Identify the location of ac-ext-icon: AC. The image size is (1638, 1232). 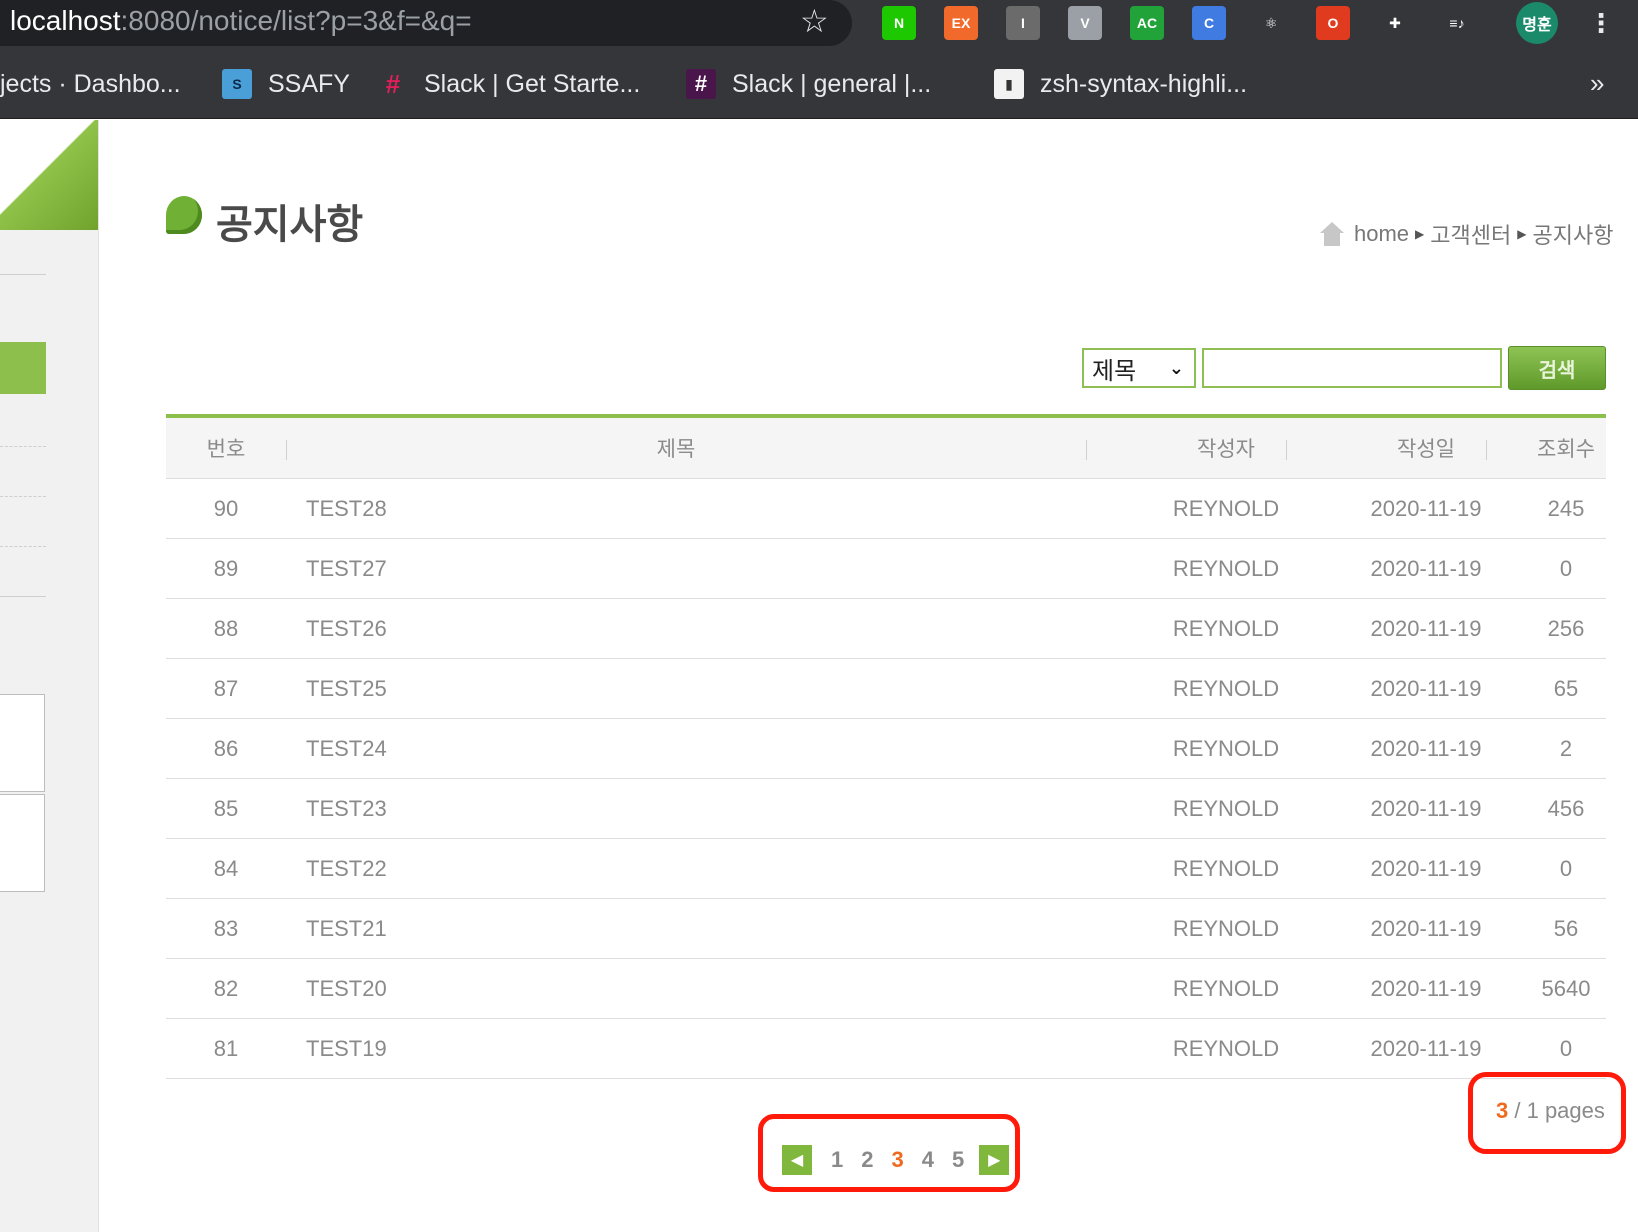
(1147, 23).